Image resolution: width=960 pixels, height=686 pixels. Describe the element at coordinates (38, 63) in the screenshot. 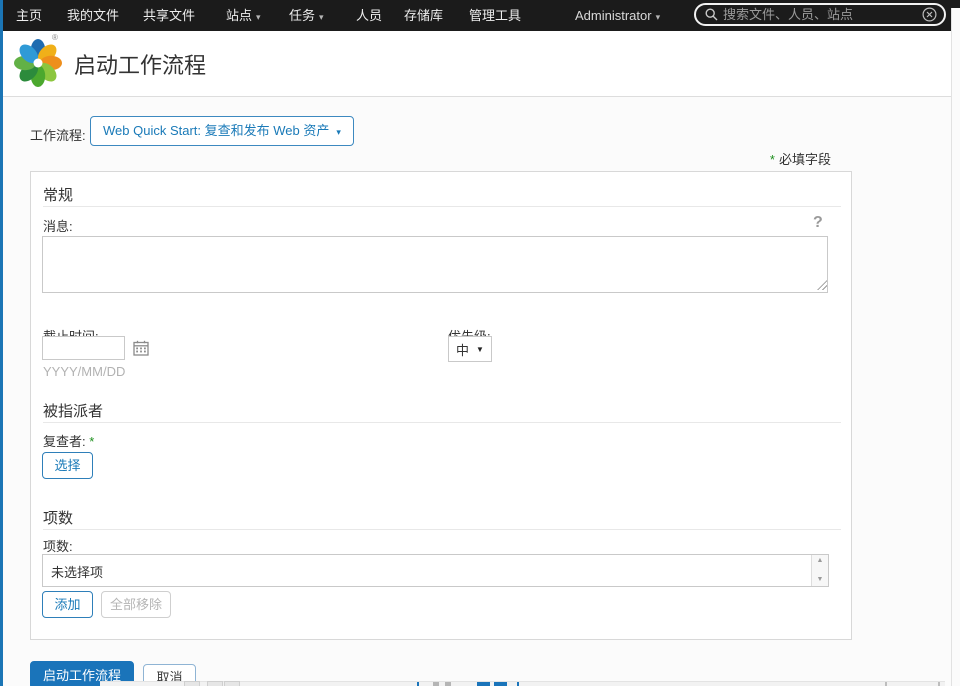

I see `alfresco-logo` at that location.